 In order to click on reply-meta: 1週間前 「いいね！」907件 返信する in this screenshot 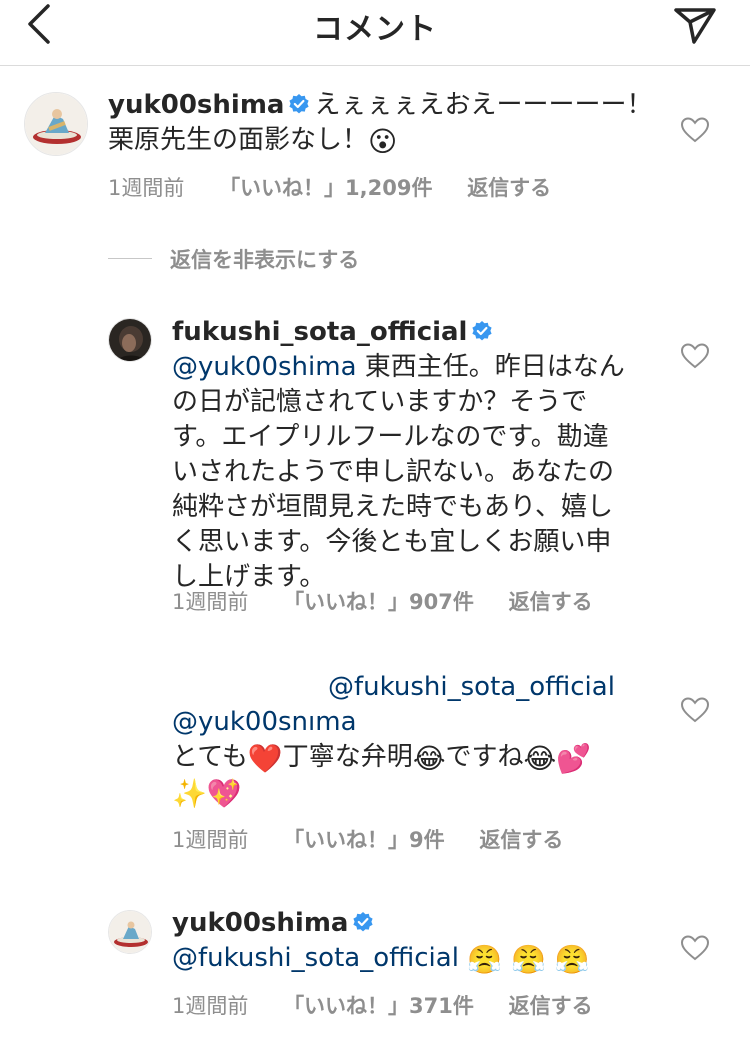, I will do `click(382, 601)`.